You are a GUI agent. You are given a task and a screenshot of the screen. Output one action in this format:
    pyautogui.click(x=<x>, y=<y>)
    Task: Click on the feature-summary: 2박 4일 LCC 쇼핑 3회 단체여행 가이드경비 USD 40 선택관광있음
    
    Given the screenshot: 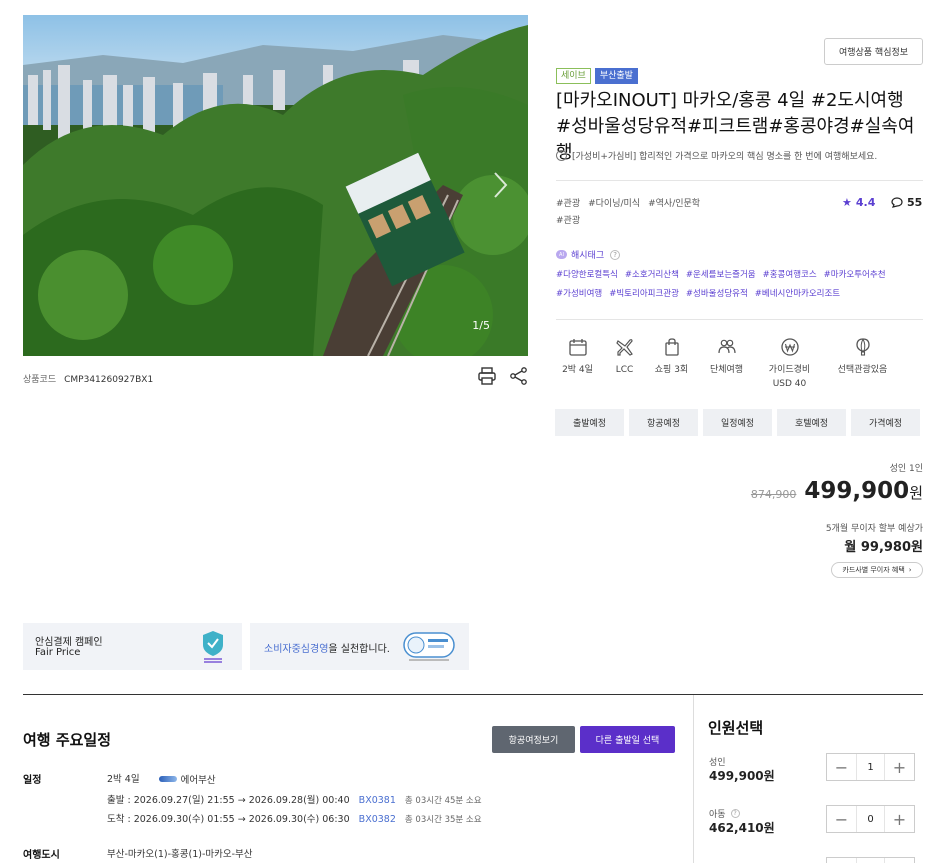 What is the action you would take?
    pyautogui.click(x=738, y=364)
    